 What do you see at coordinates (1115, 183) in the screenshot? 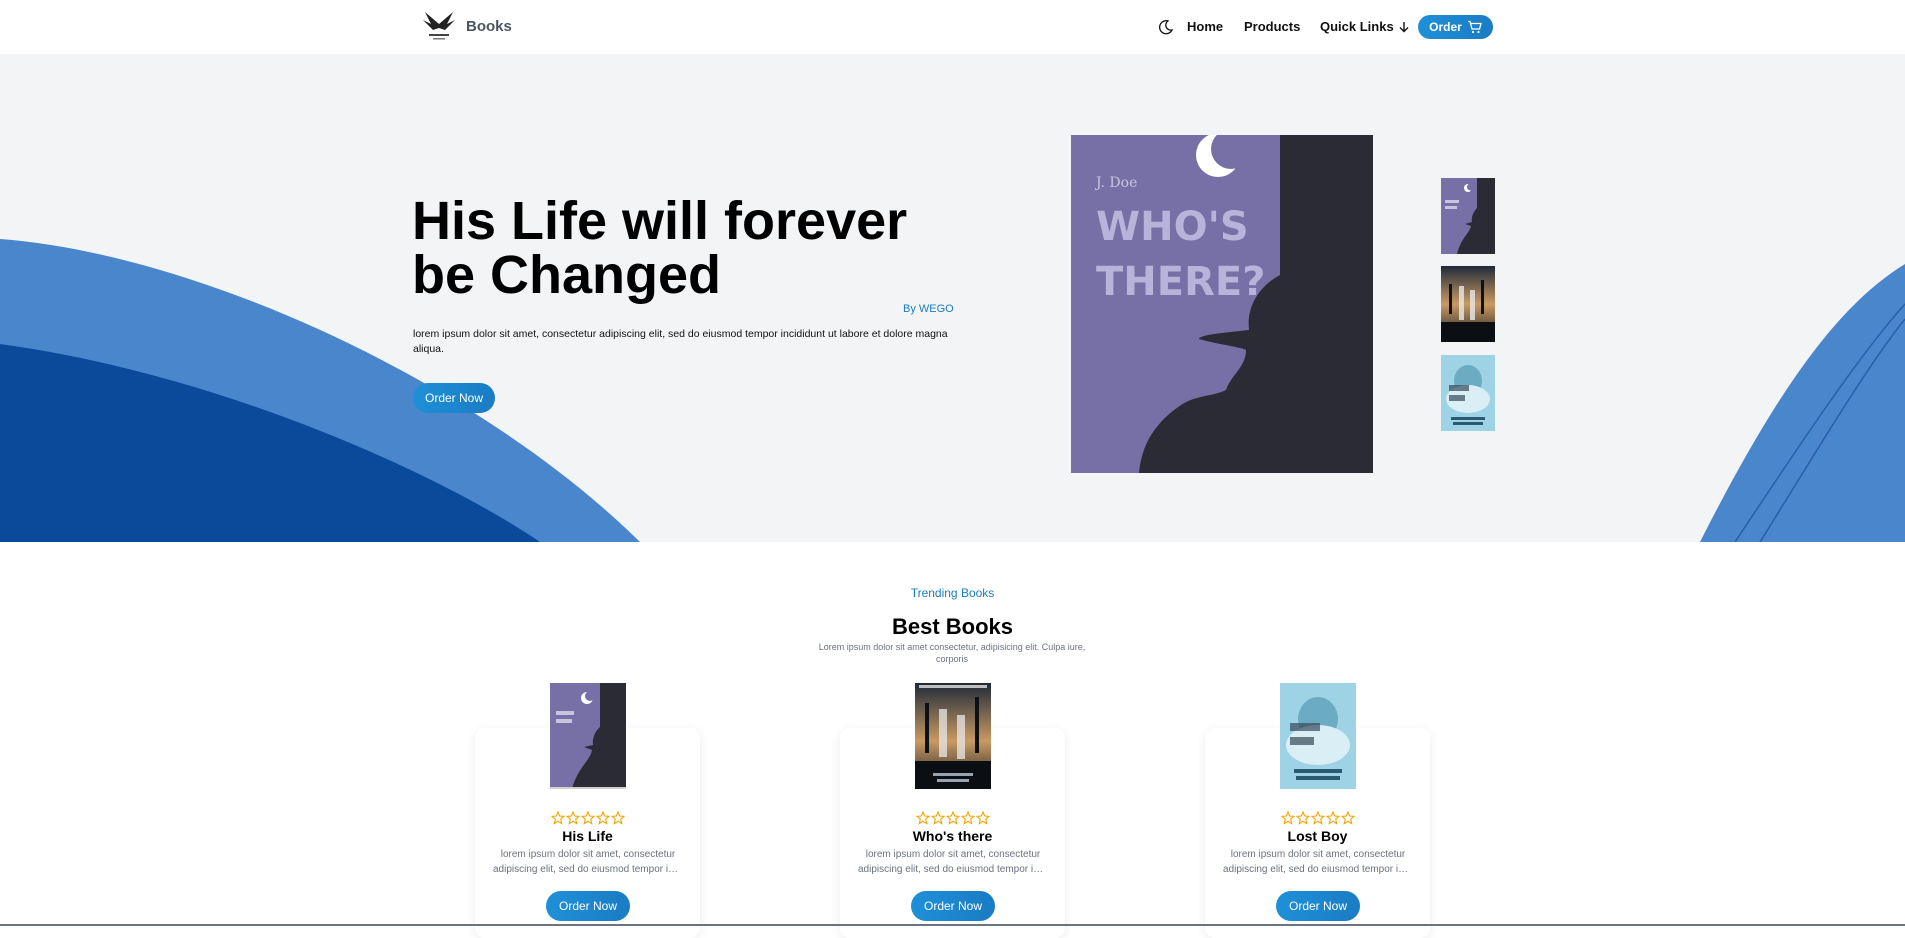
I see `featured-cover-author: J. Doe` at bounding box center [1115, 183].